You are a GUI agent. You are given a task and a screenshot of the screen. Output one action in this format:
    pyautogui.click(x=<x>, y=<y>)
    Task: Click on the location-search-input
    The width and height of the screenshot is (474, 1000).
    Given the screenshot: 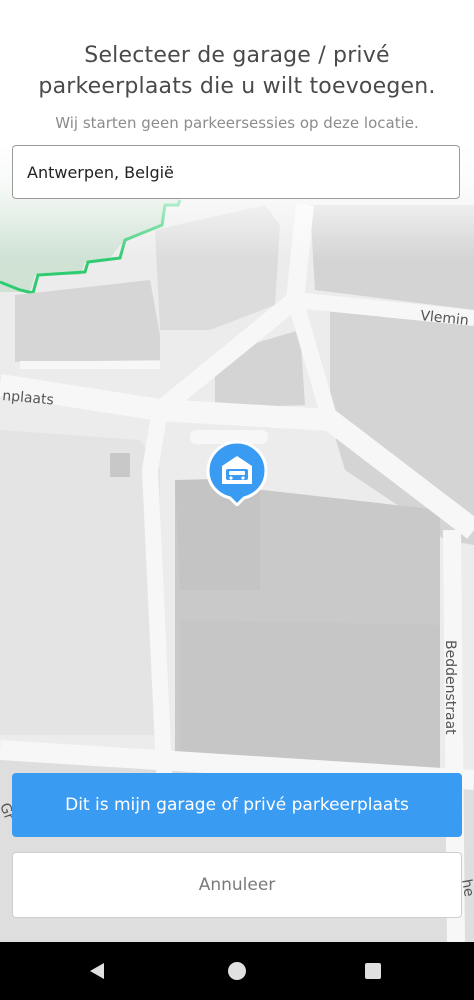 What is the action you would take?
    pyautogui.click(x=236, y=172)
    